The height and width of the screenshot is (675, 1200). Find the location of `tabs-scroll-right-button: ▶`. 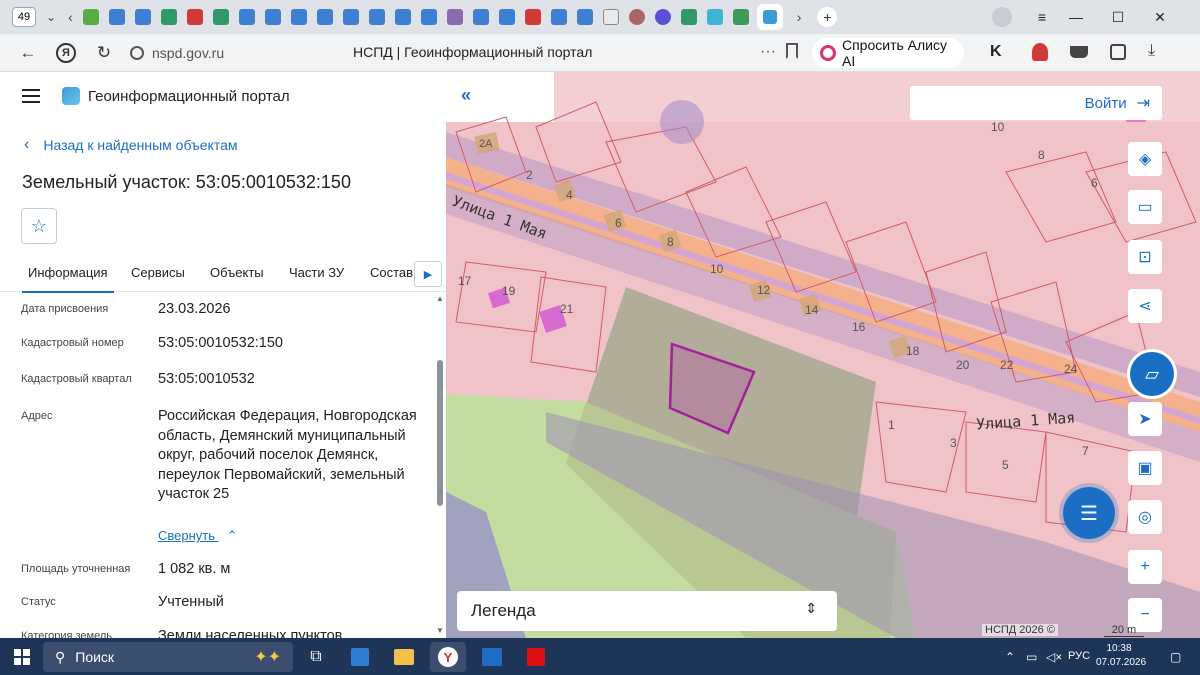

tabs-scroll-right-button: ▶ is located at coordinates (428, 274).